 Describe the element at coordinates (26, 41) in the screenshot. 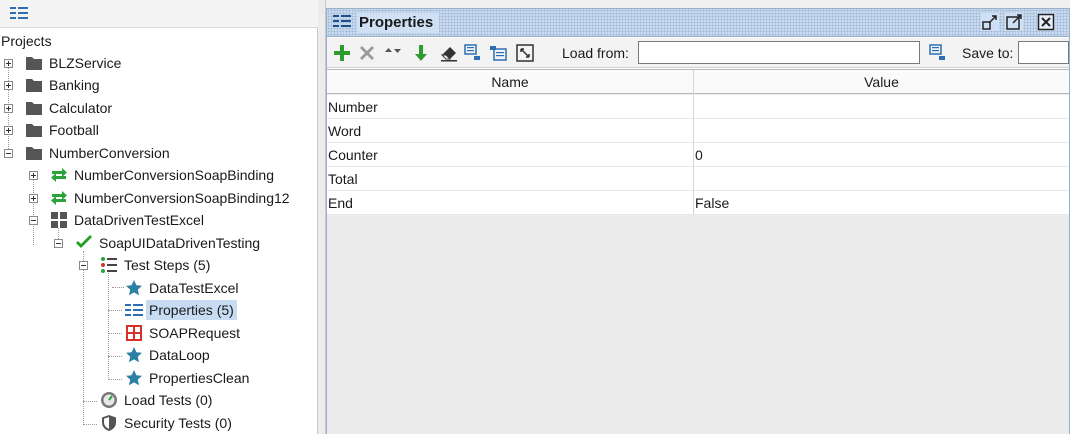

I see `tree-root-label: Projects` at that location.